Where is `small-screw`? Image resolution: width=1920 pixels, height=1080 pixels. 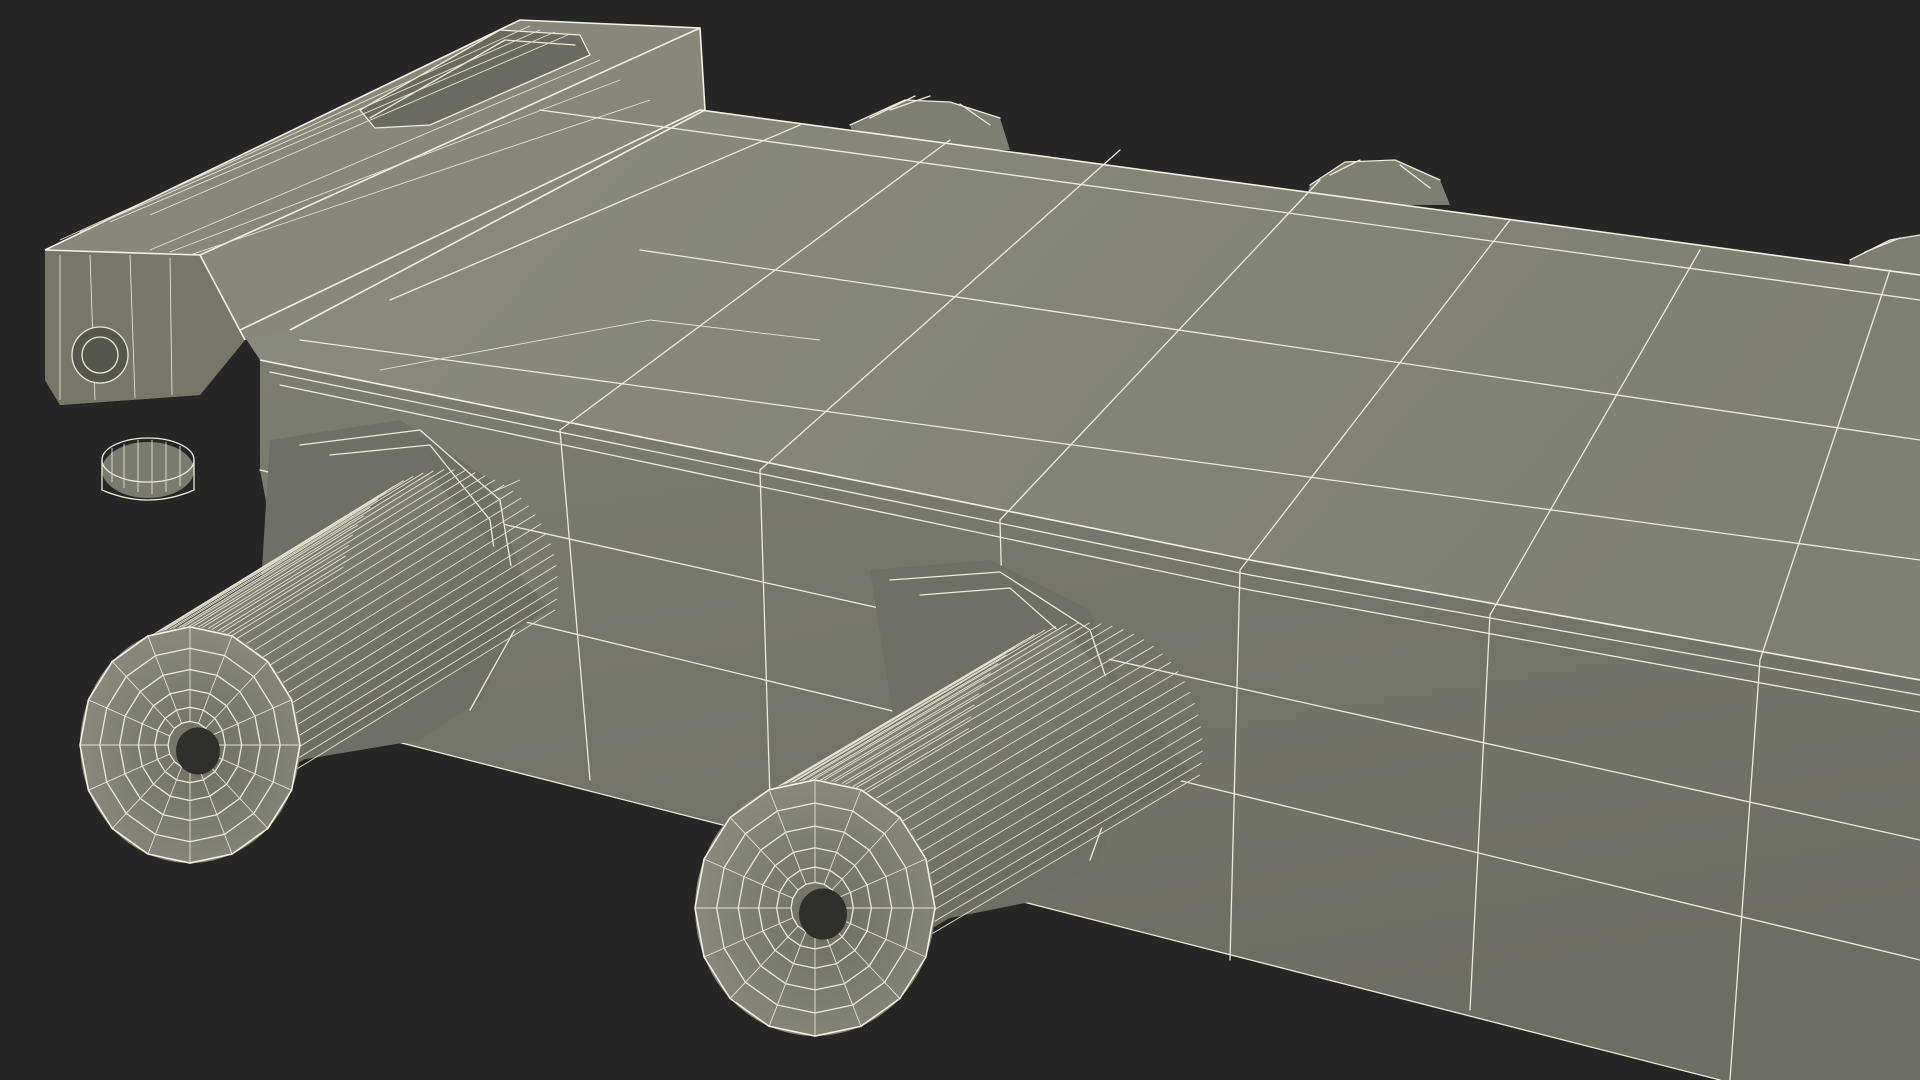 small-screw is located at coordinates (148, 469).